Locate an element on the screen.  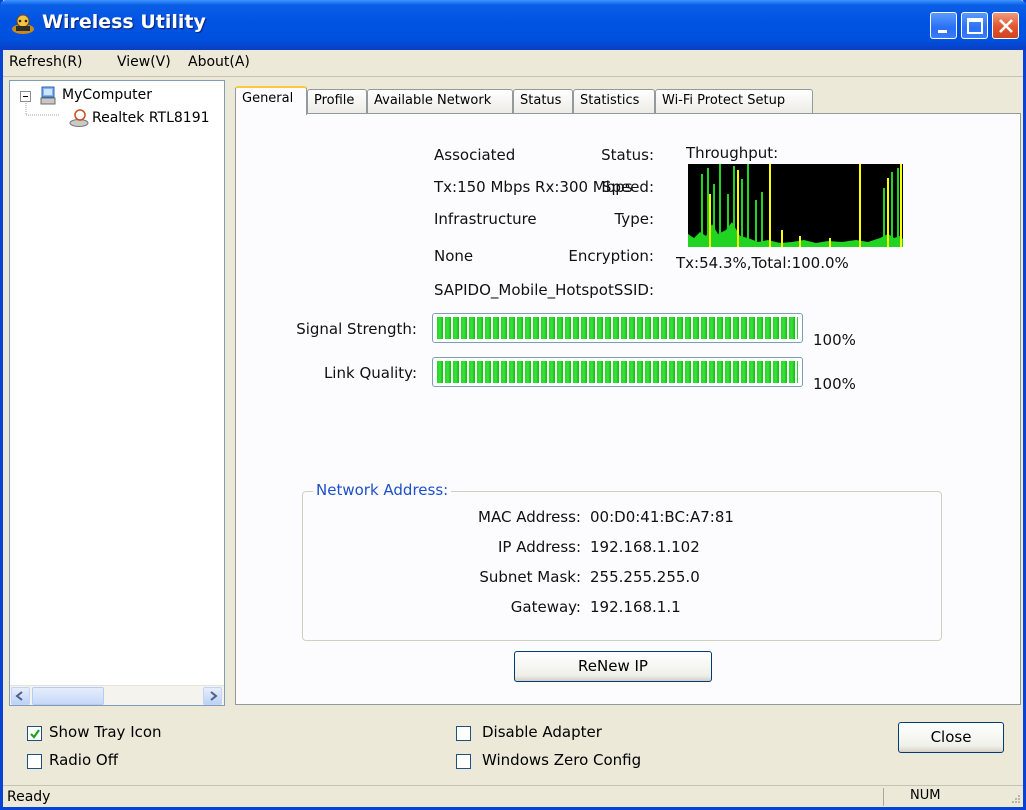
mac-address-label: MAC Address: is located at coordinates (529, 517).